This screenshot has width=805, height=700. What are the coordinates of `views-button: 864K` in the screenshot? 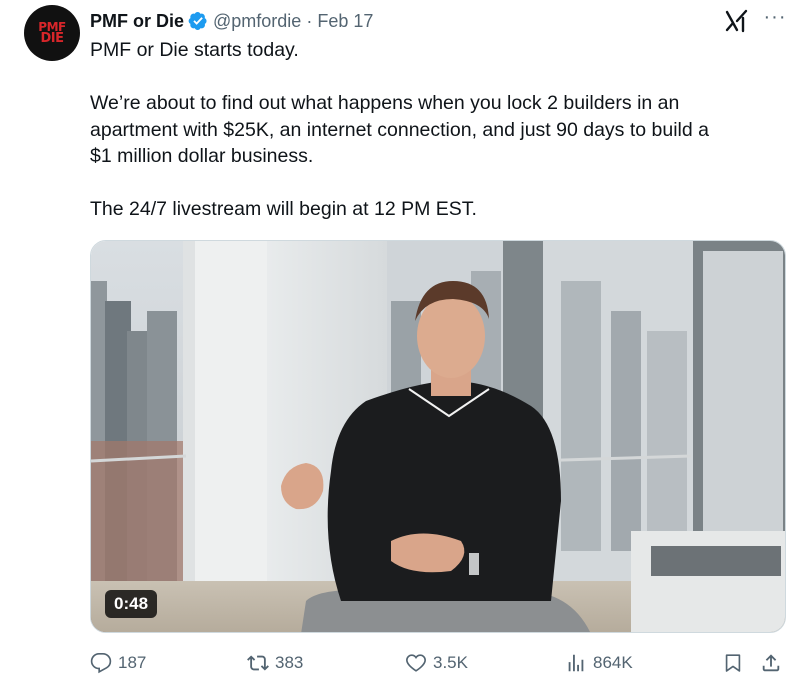 It's located at (599, 663).